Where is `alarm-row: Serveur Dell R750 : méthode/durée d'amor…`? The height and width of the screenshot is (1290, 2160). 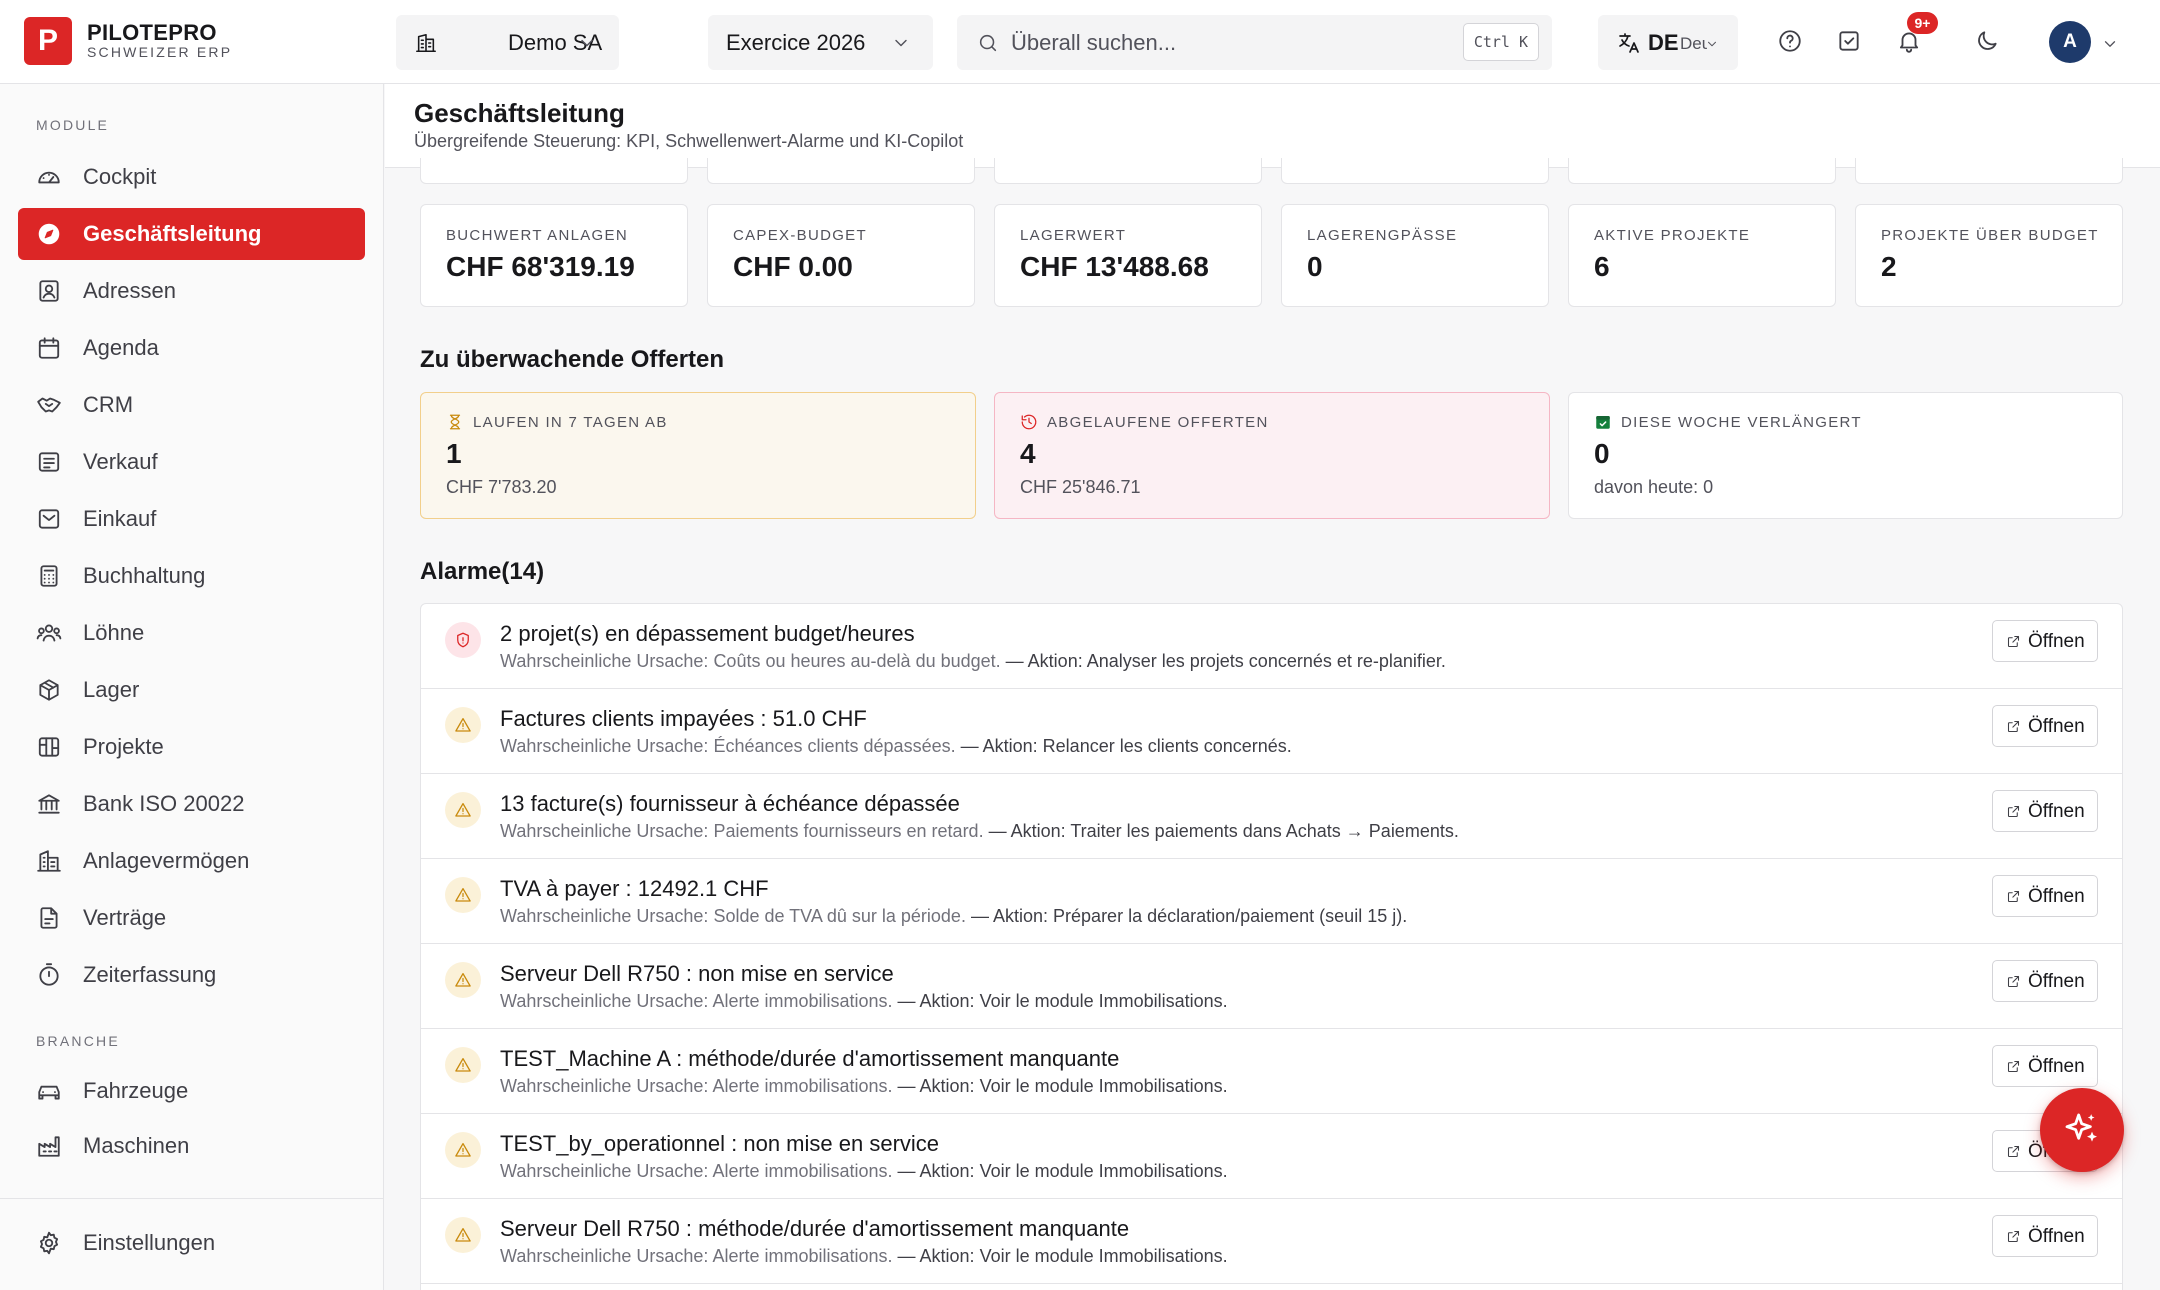 alarm-row: Serveur Dell R750 : méthode/durée d'amor… is located at coordinates (1271, 1241).